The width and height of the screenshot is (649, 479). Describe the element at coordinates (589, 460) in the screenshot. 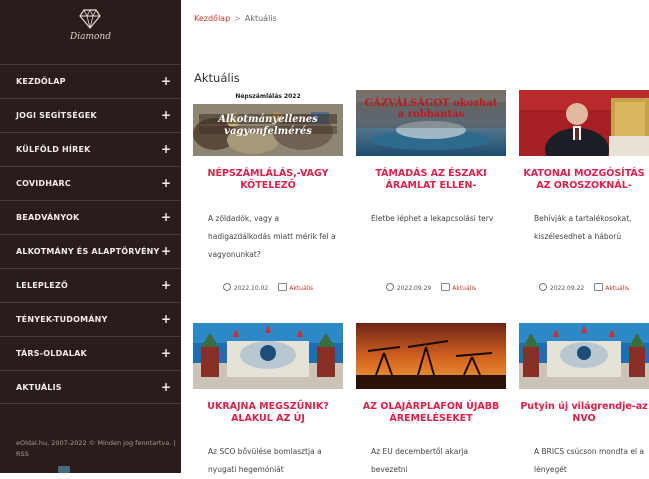

I see `post-excerpt: A BRICS csúcson mondta el a lényegét` at that location.